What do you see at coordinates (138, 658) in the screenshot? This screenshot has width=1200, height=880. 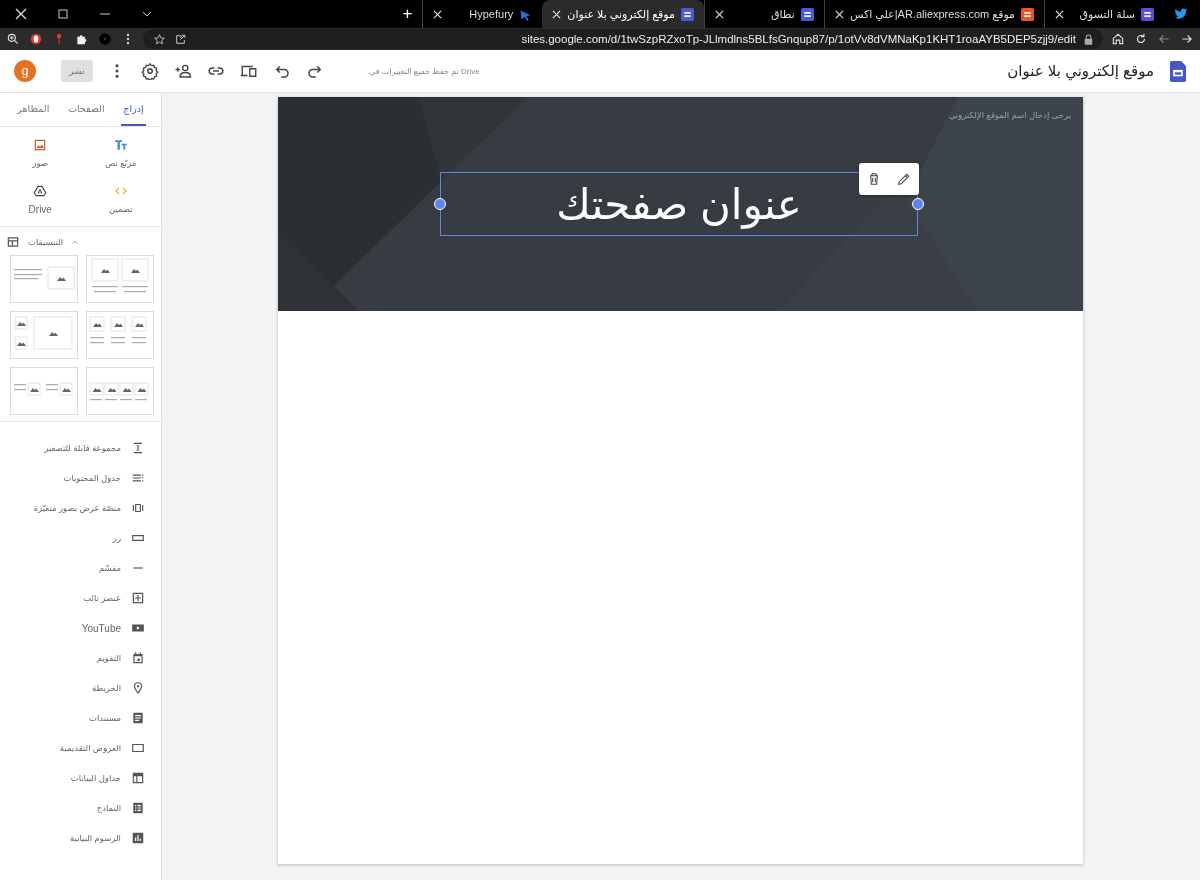 I see `calendar-icon` at bounding box center [138, 658].